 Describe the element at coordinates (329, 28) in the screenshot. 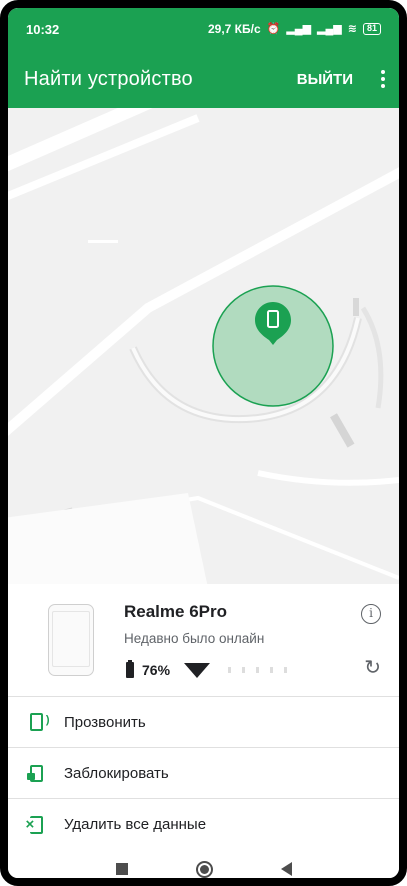

I see `signal-2-icon: ▂▄▆` at that location.